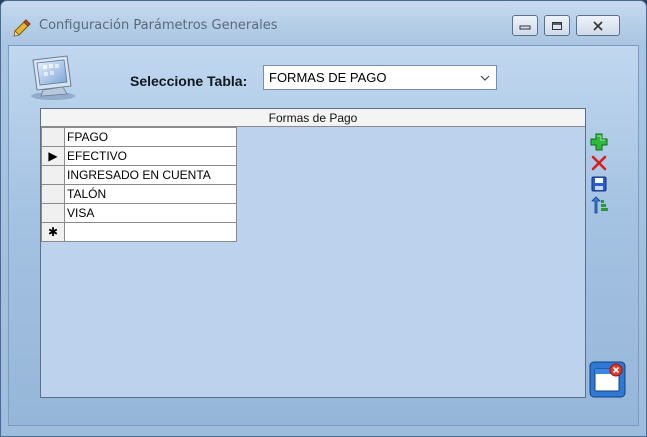 This screenshot has width=647, height=437. What do you see at coordinates (599, 142) in the screenshot?
I see `add-icon` at bounding box center [599, 142].